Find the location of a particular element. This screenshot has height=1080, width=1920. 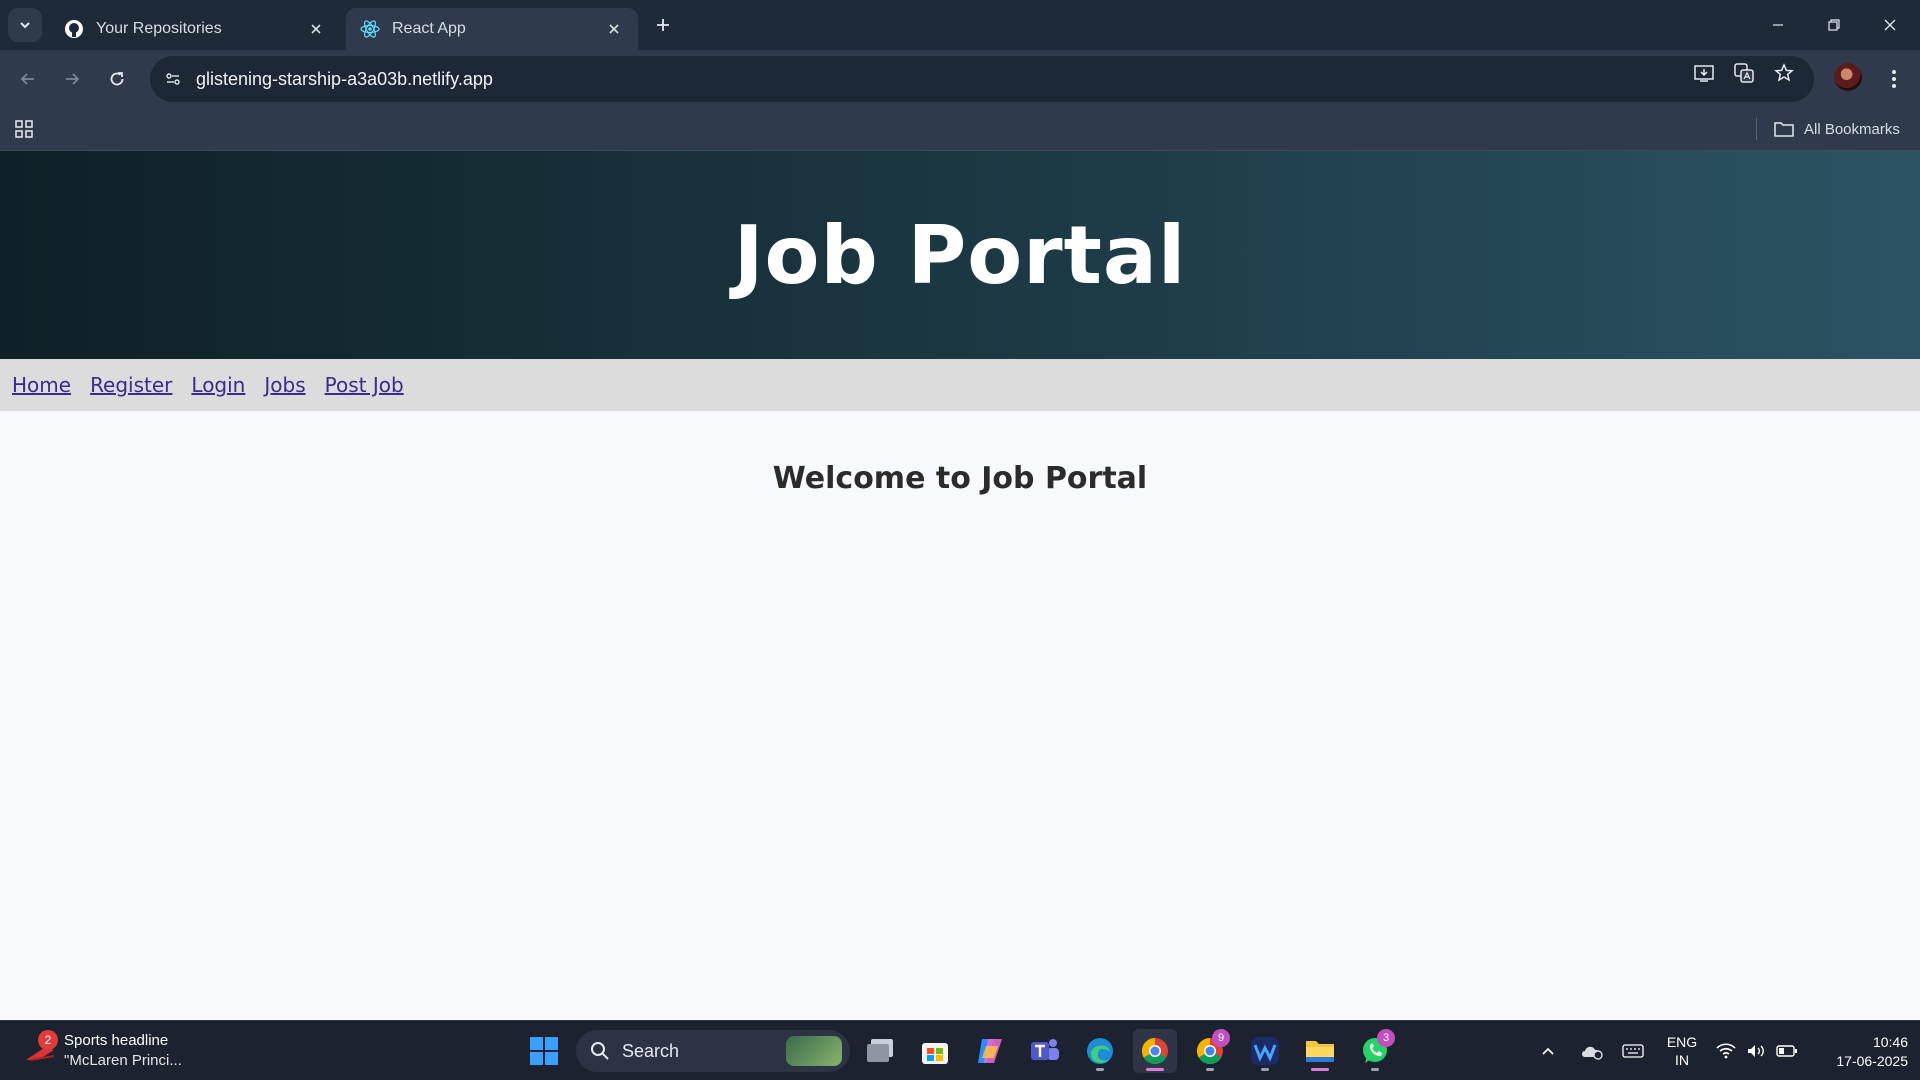

browser-toolbar: glistening-starship-a3a03b.netlify.app is located at coordinates (960, 79).